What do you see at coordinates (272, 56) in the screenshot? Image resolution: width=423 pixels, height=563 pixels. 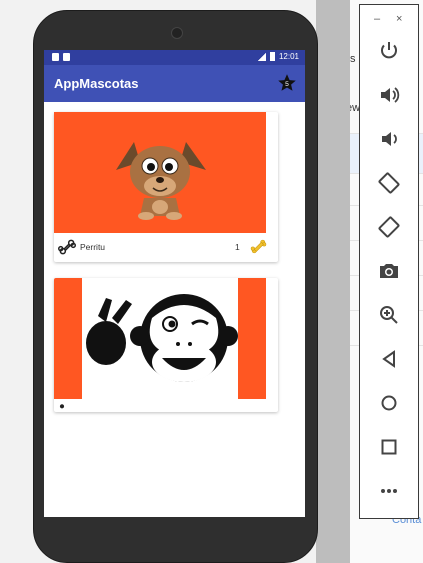 I see `battery-icon` at bounding box center [272, 56].